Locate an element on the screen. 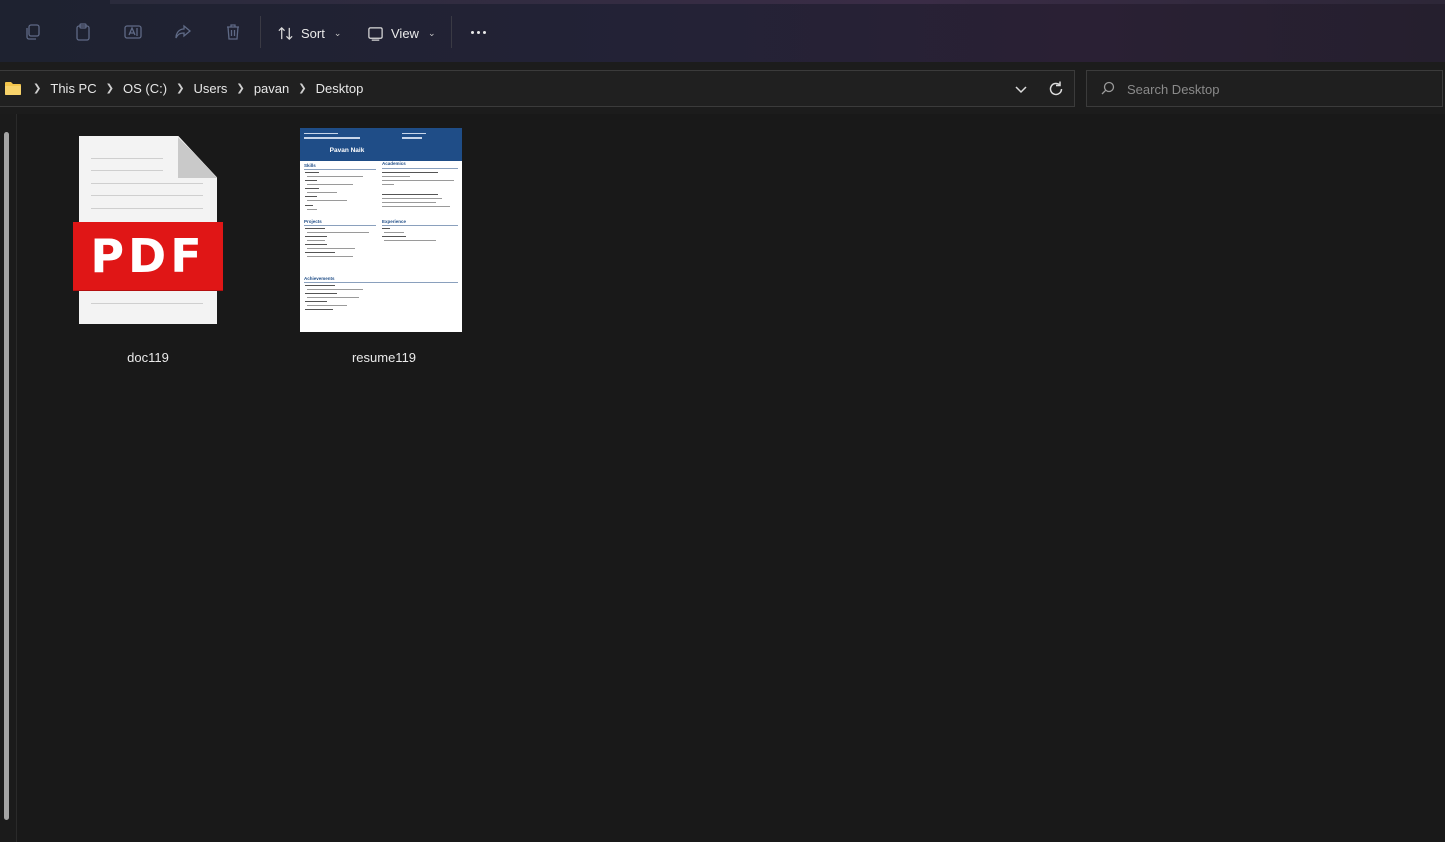 Image resolution: width=1445 pixels, height=842 pixels. refresh-icon is located at coordinates (1056, 89).